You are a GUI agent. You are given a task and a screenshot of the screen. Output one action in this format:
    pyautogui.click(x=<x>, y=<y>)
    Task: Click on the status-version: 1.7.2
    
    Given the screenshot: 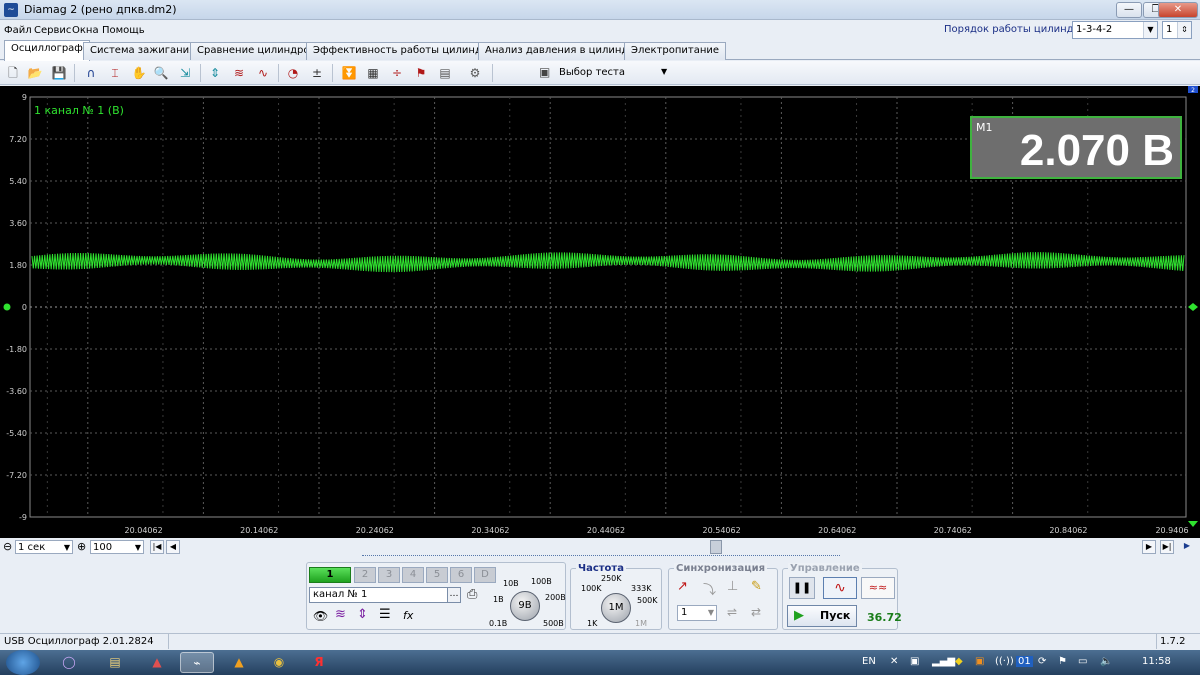 What is the action you would take?
    pyautogui.click(x=1173, y=641)
    